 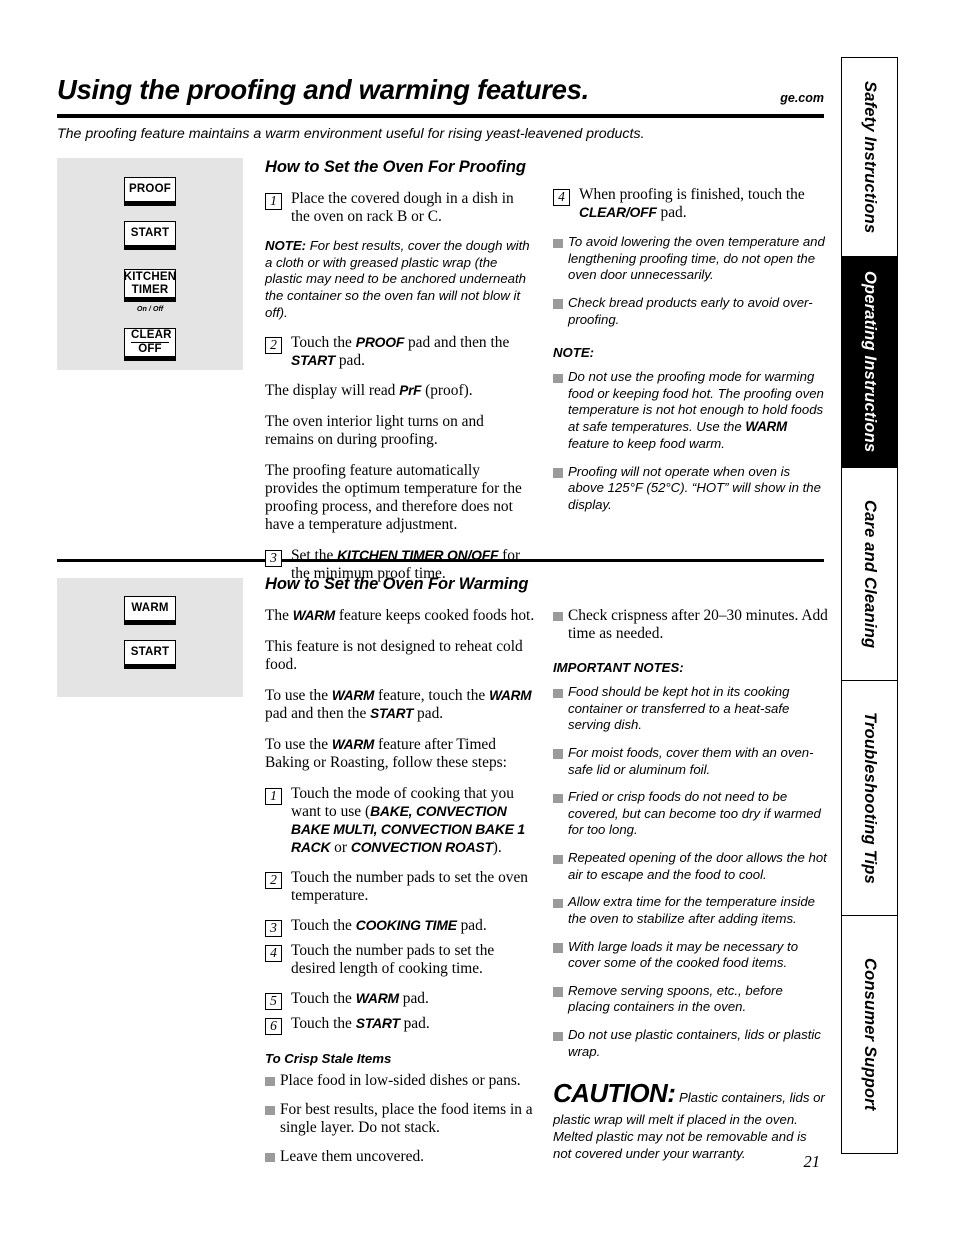 I want to click on proofing-display-paragraph: The display will read PrF (proof)., so click(x=398, y=391).